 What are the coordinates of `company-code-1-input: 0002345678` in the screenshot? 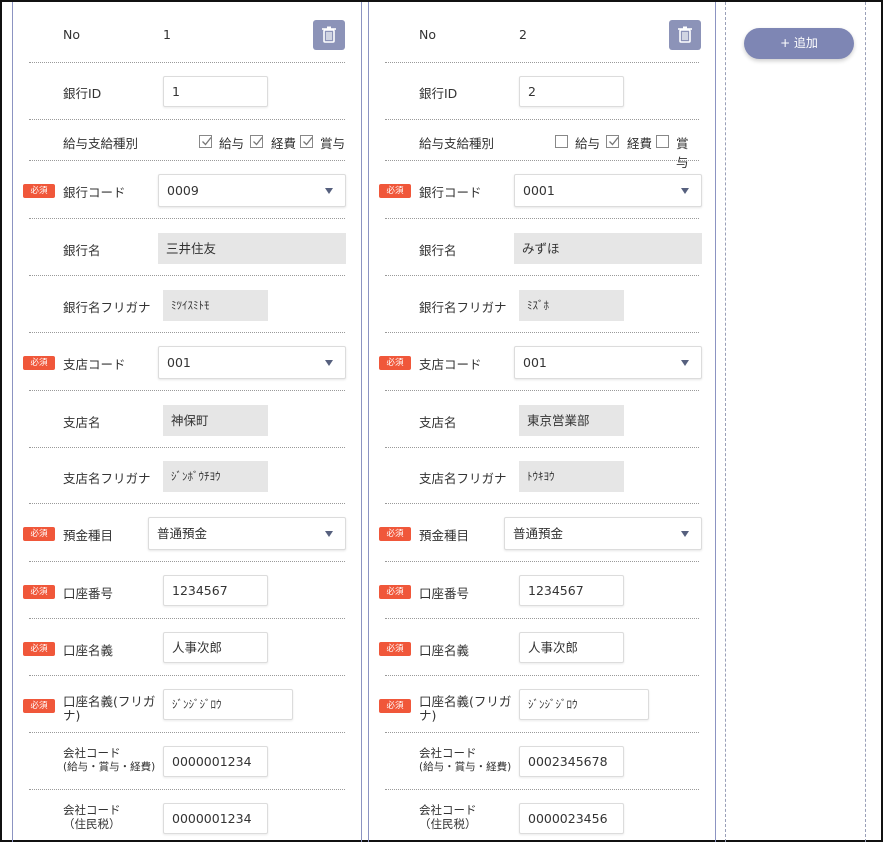 It's located at (571, 761).